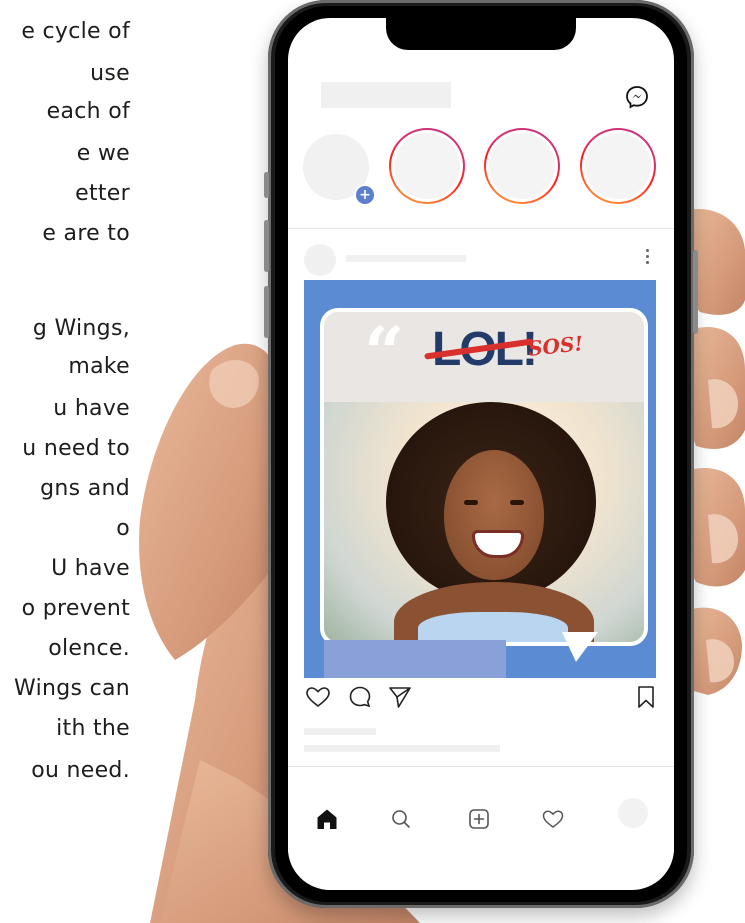 The image size is (745, 923). What do you see at coordinates (402, 748) in the screenshot?
I see `caption-placeholder` at bounding box center [402, 748].